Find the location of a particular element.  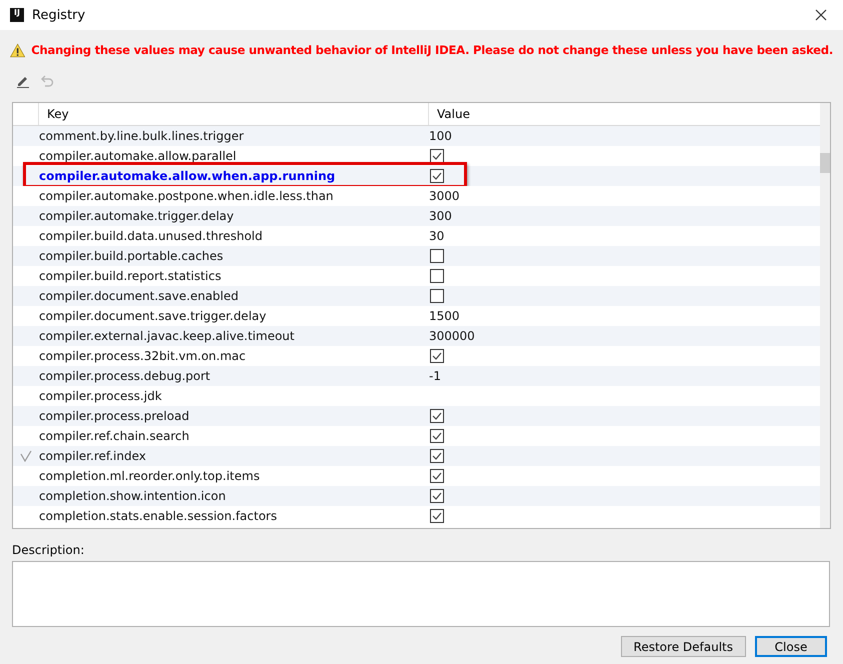

key-cell-text: compiler.automake.trigger.delay is located at coordinates (137, 216).